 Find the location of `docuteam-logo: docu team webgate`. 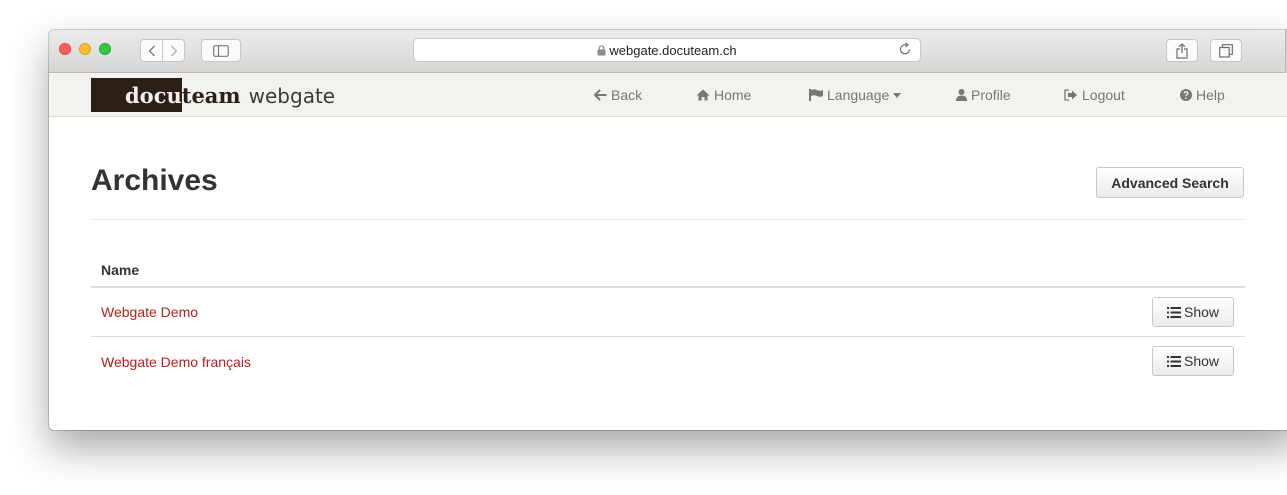

docuteam-logo: docu team webgate is located at coordinates (213, 95).